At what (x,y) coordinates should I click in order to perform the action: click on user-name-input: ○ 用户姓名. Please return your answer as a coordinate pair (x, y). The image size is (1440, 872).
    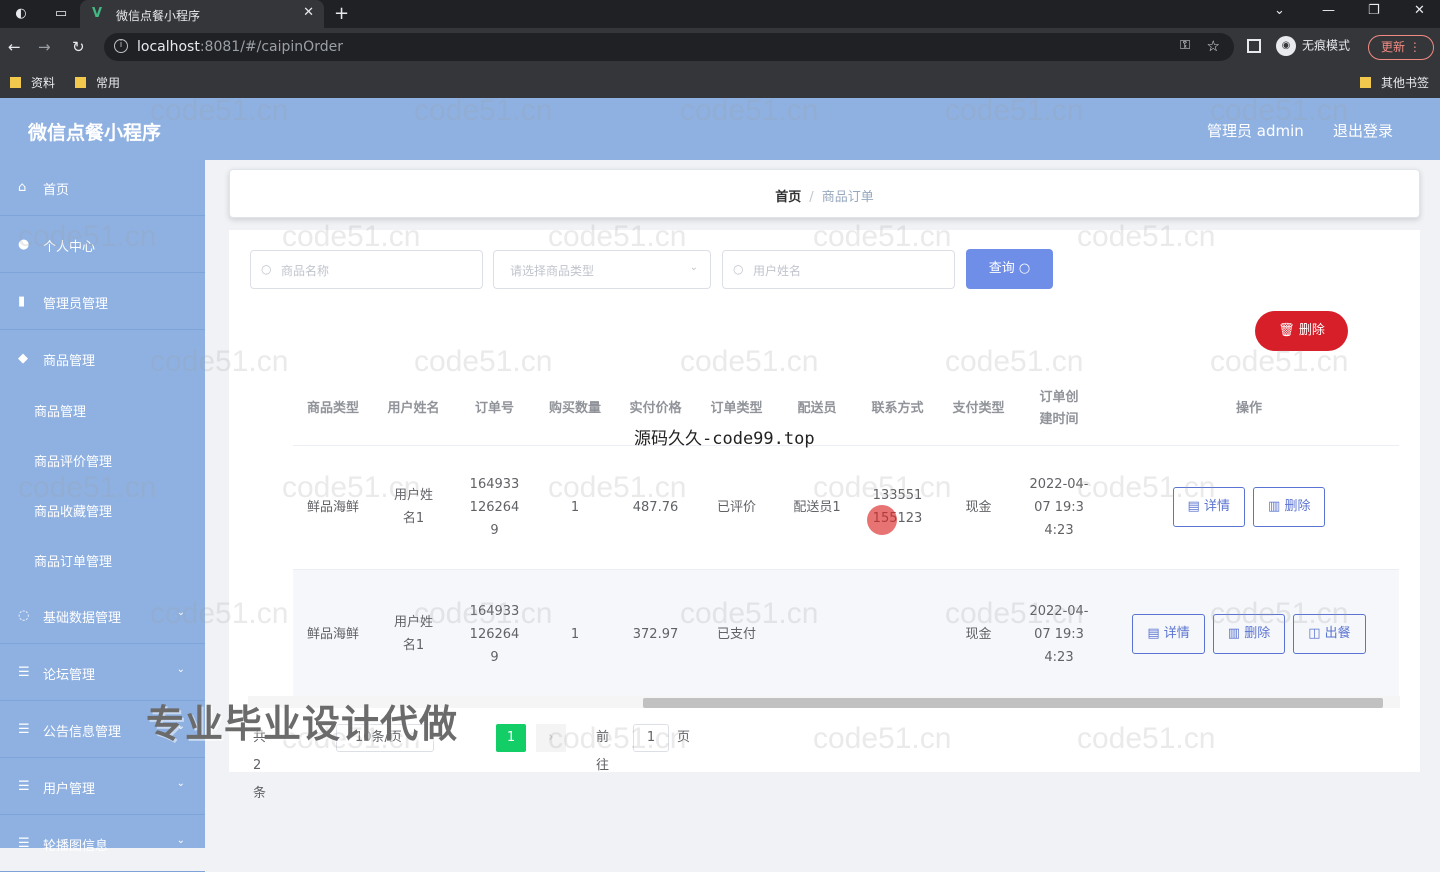
    Looking at the image, I should click on (838, 269).